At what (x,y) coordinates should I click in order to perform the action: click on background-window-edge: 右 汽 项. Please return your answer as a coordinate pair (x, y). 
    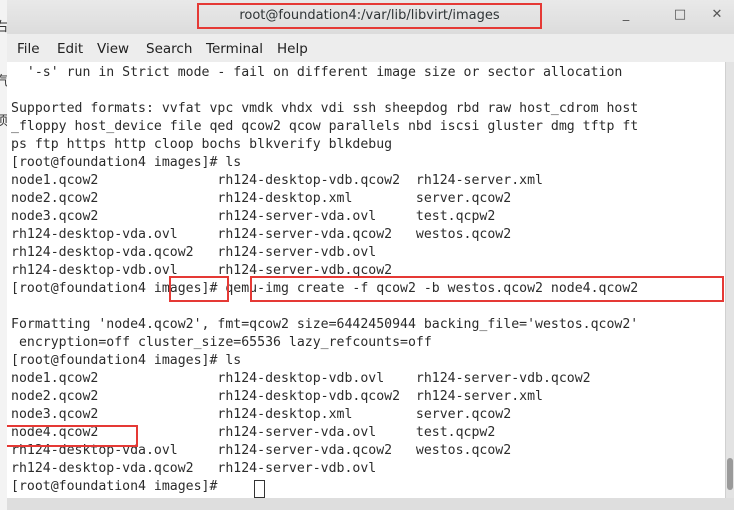
    Looking at the image, I should click on (3, 255).